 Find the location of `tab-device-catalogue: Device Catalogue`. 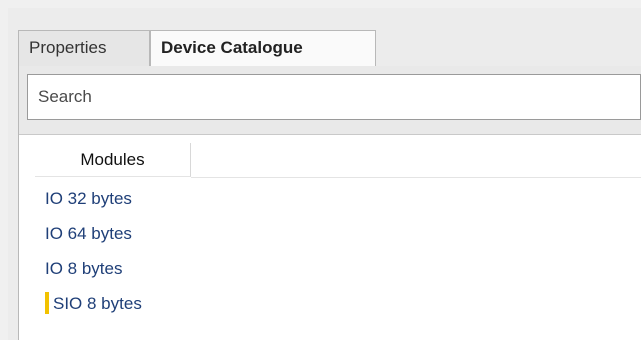

tab-device-catalogue: Device Catalogue is located at coordinates (263, 48).